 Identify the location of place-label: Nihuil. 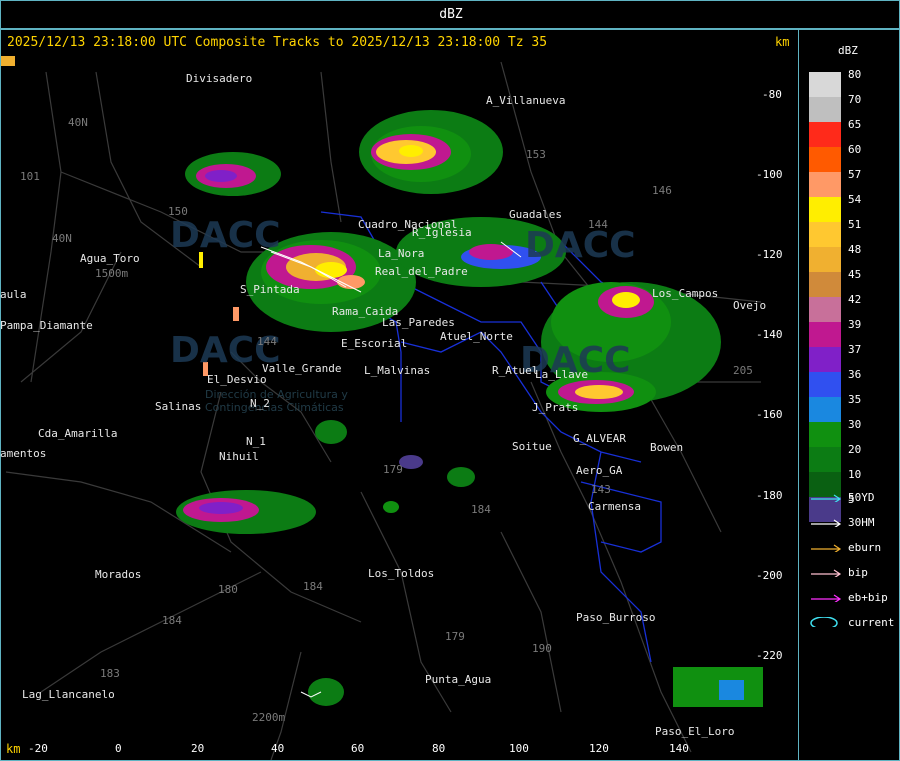
(239, 456).